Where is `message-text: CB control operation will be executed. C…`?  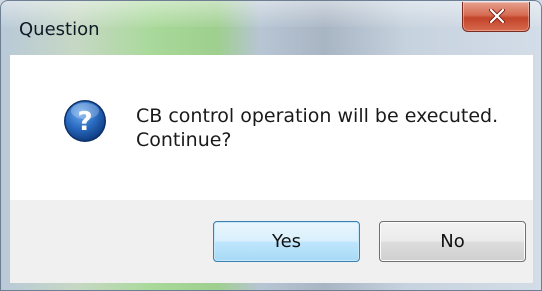 message-text: CB control operation will be executed. C… is located at coordinates (317, 128).